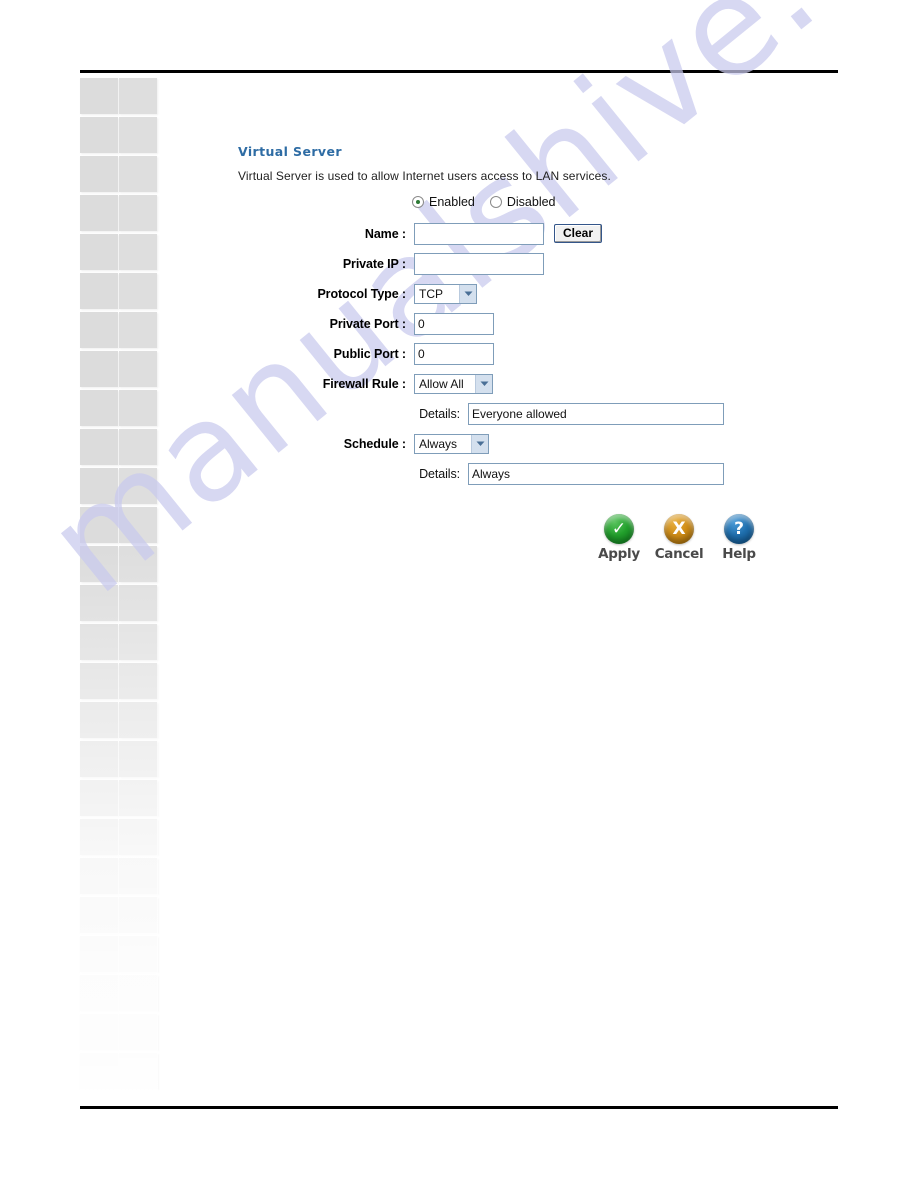 The width and height of the screenshot is (918, 1188). I want to click on radio-disabled-label: Disabled, so click(531, 202).